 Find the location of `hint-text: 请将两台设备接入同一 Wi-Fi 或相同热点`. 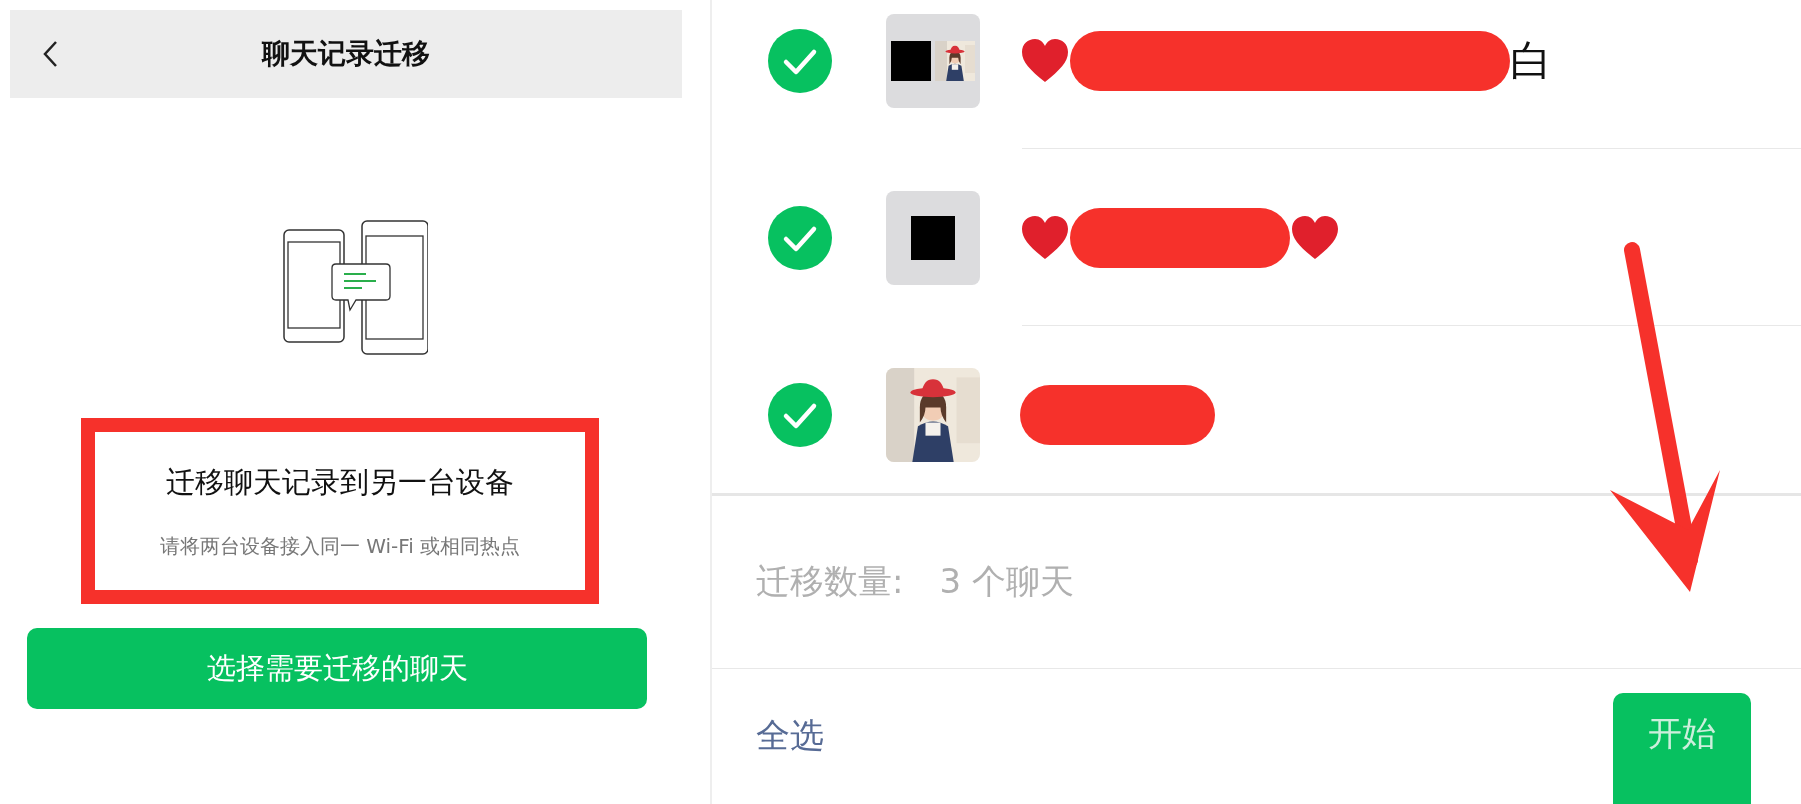

hint-text: 请将两台设备接入同一 Wi-Fi 或相同热点 is located at coordinates (340, 546).